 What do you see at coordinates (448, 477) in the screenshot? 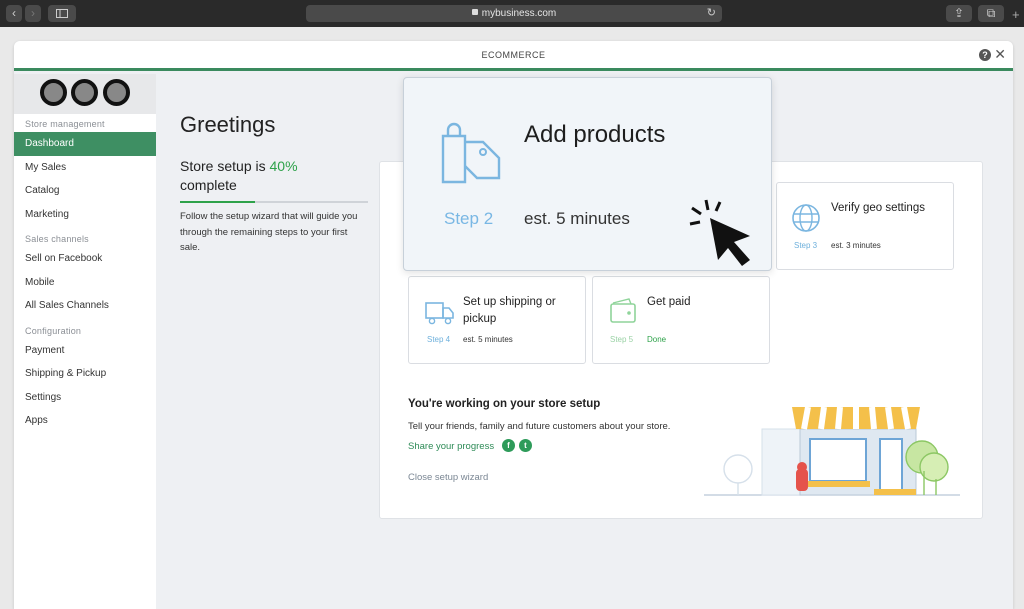
I see `close-setup-wizard-link: Close setup wizard` at bounding box center [448, 477].